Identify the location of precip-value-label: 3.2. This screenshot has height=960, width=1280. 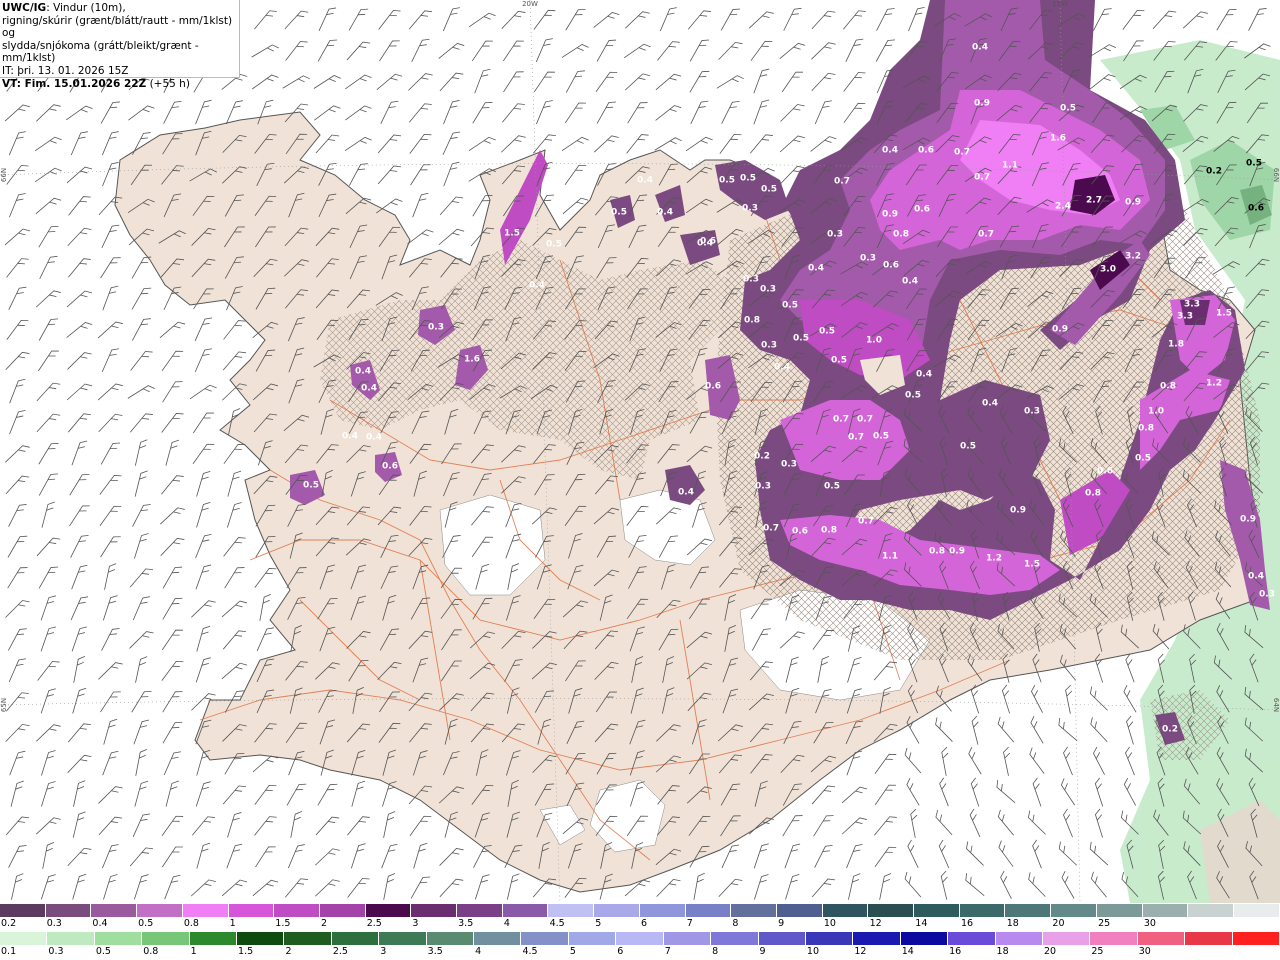
(1133, 257).